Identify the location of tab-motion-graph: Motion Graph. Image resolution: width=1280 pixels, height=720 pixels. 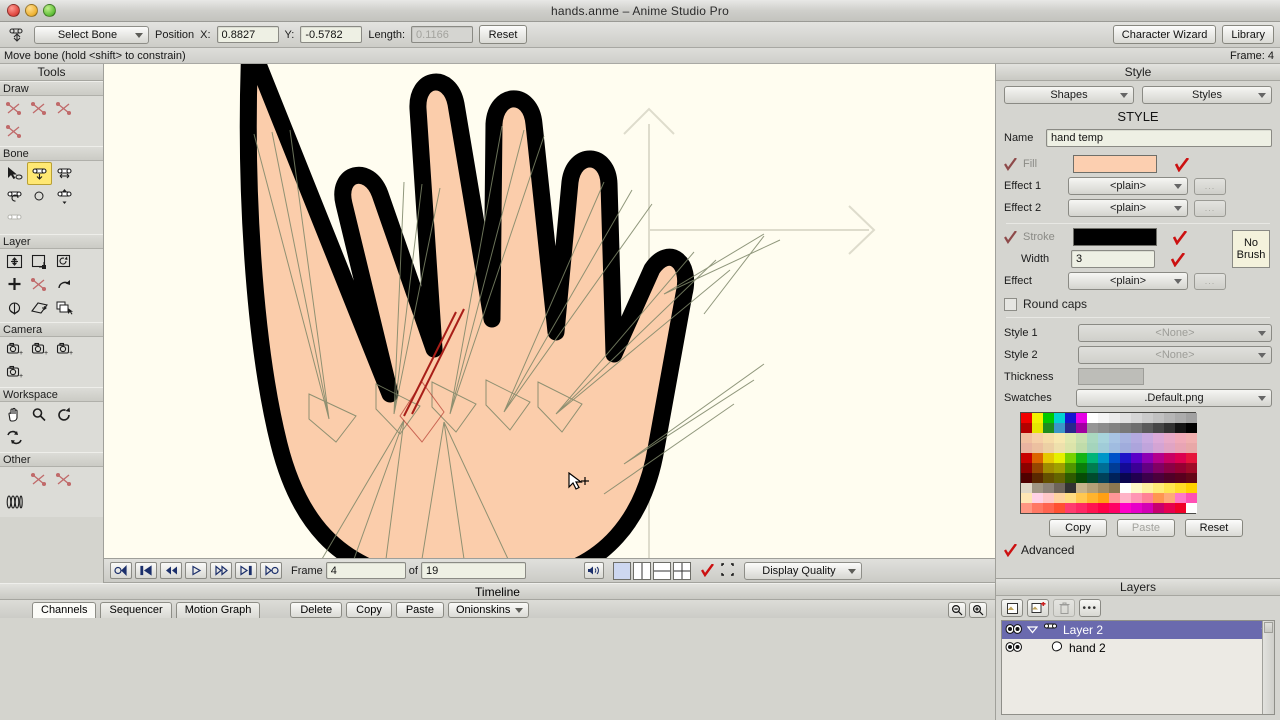
(218, 609).